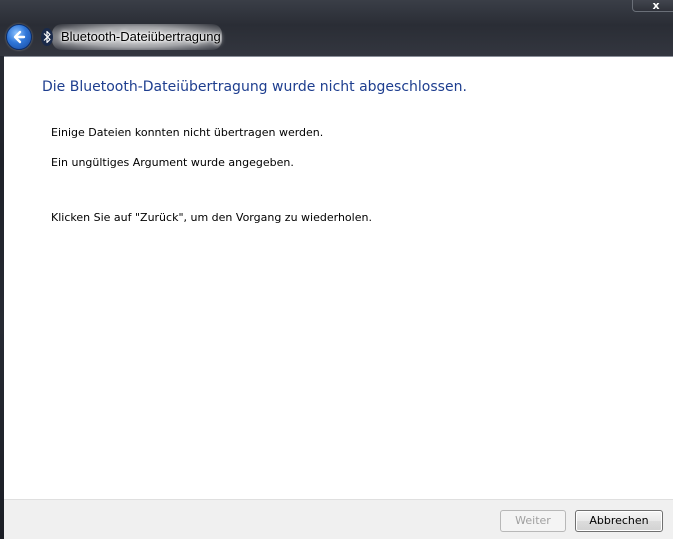  Describe the element at coordinates (172, 162) in the screenshot. I see `message-invalid-argument: Ein ungültiges Argument wurde angegeben.` at that location.